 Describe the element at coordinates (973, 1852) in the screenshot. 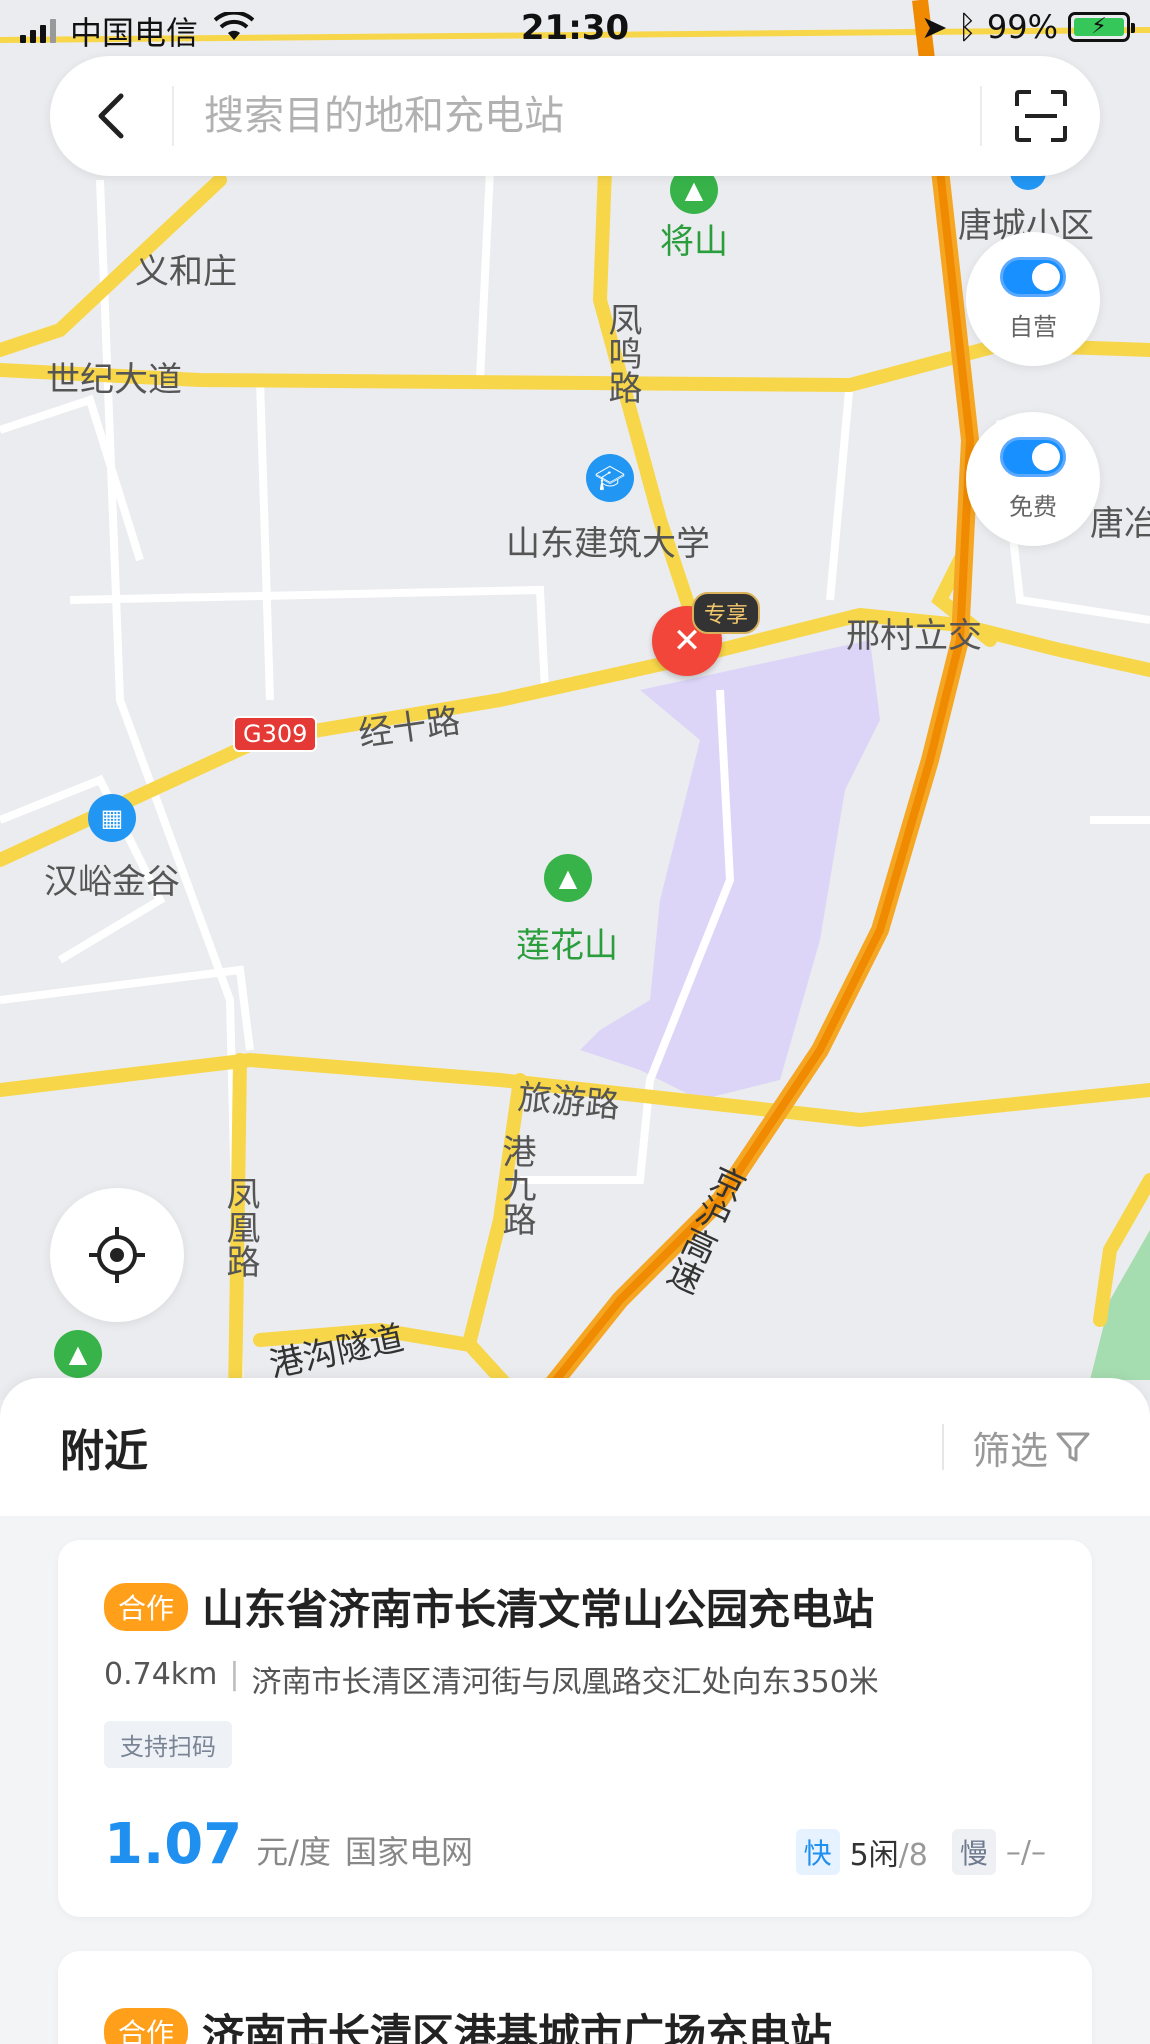

I see `slow-charge-badge: 慢` at that location.